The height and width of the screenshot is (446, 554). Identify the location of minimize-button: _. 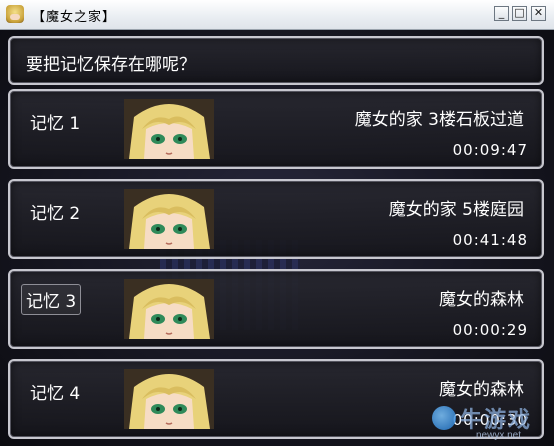
(501, 13).